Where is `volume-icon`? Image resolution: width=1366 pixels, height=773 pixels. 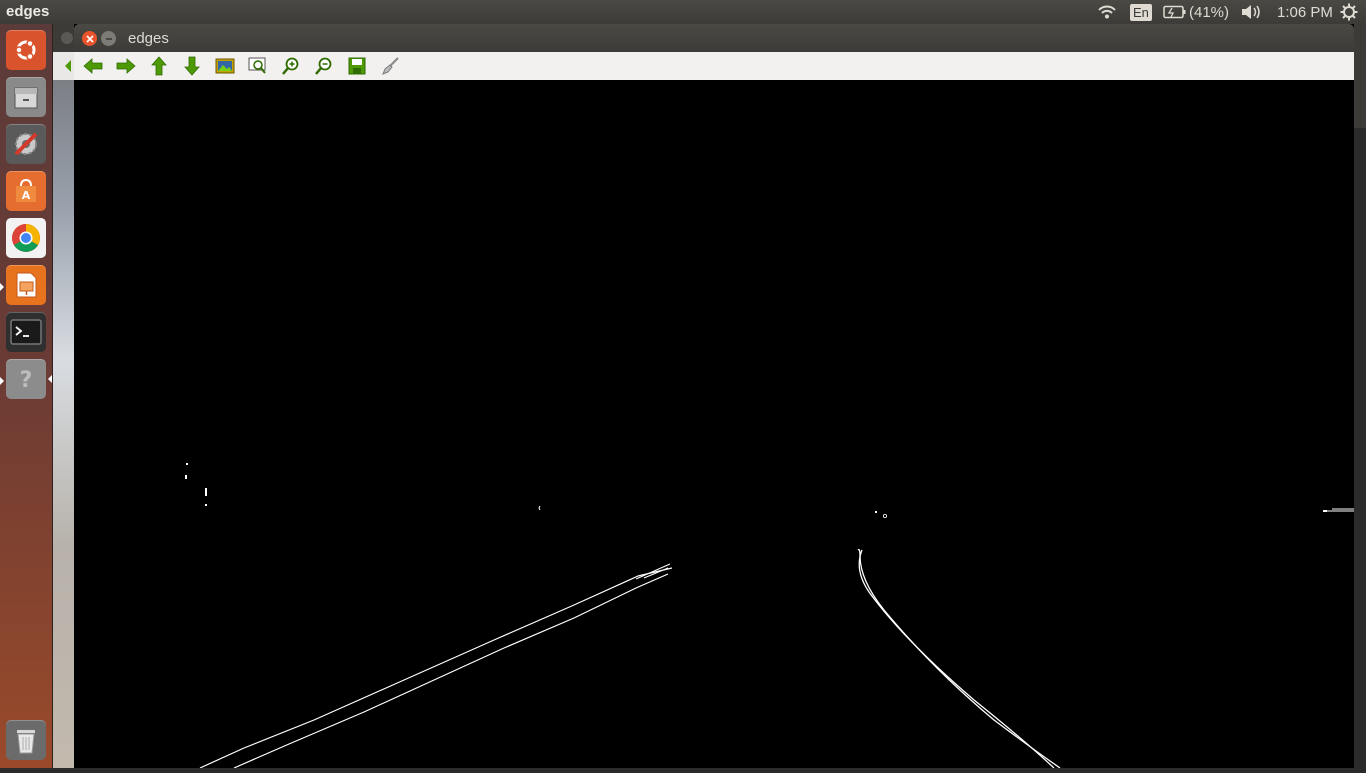 volume-icon is located at coordinates (1251, 12).